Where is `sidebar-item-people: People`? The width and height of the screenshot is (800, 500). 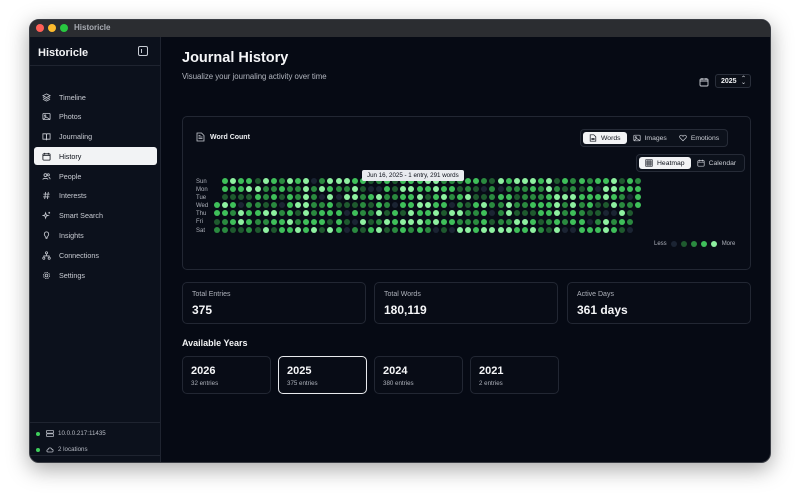 sidebar-item-people: People is located at coordinates (95, 176).